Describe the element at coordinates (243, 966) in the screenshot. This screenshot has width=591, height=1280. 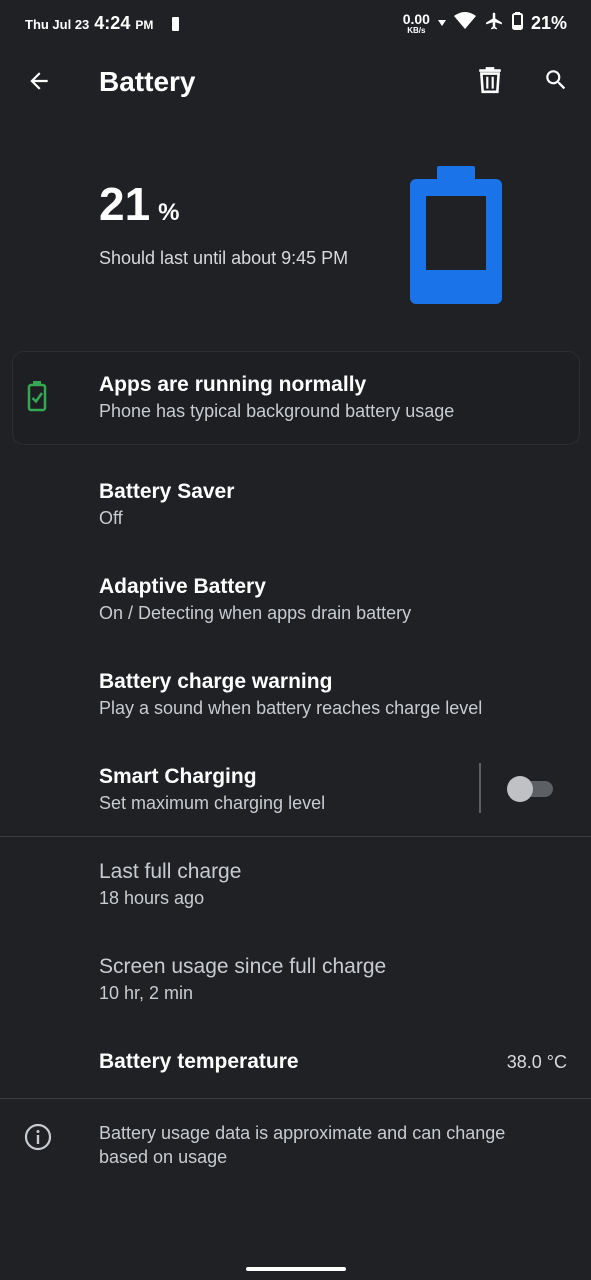
I see `screen-usage-title: Screen usage since full charge` at that location.